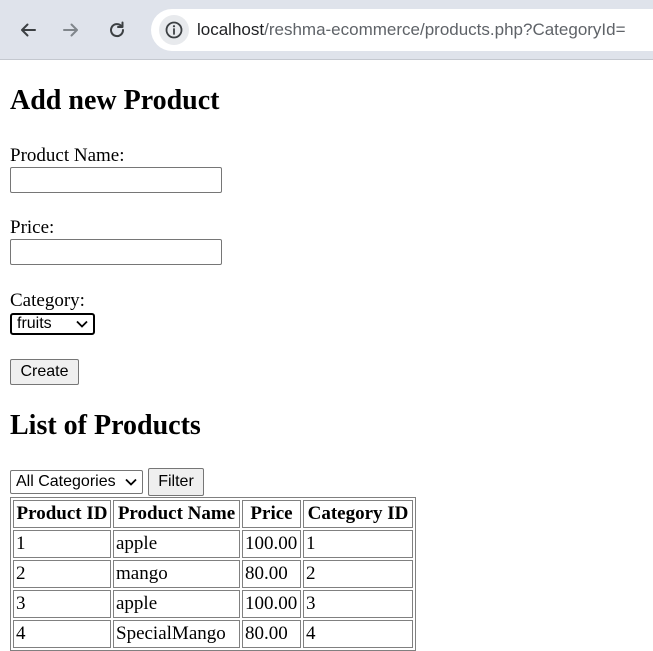 Image resolution: width=653 pixels, height=651 pixels. What do you see at coordinates (358, 604) in the screenshot?
I see `cell-category-id: 3` at bounding box center [358, 604].